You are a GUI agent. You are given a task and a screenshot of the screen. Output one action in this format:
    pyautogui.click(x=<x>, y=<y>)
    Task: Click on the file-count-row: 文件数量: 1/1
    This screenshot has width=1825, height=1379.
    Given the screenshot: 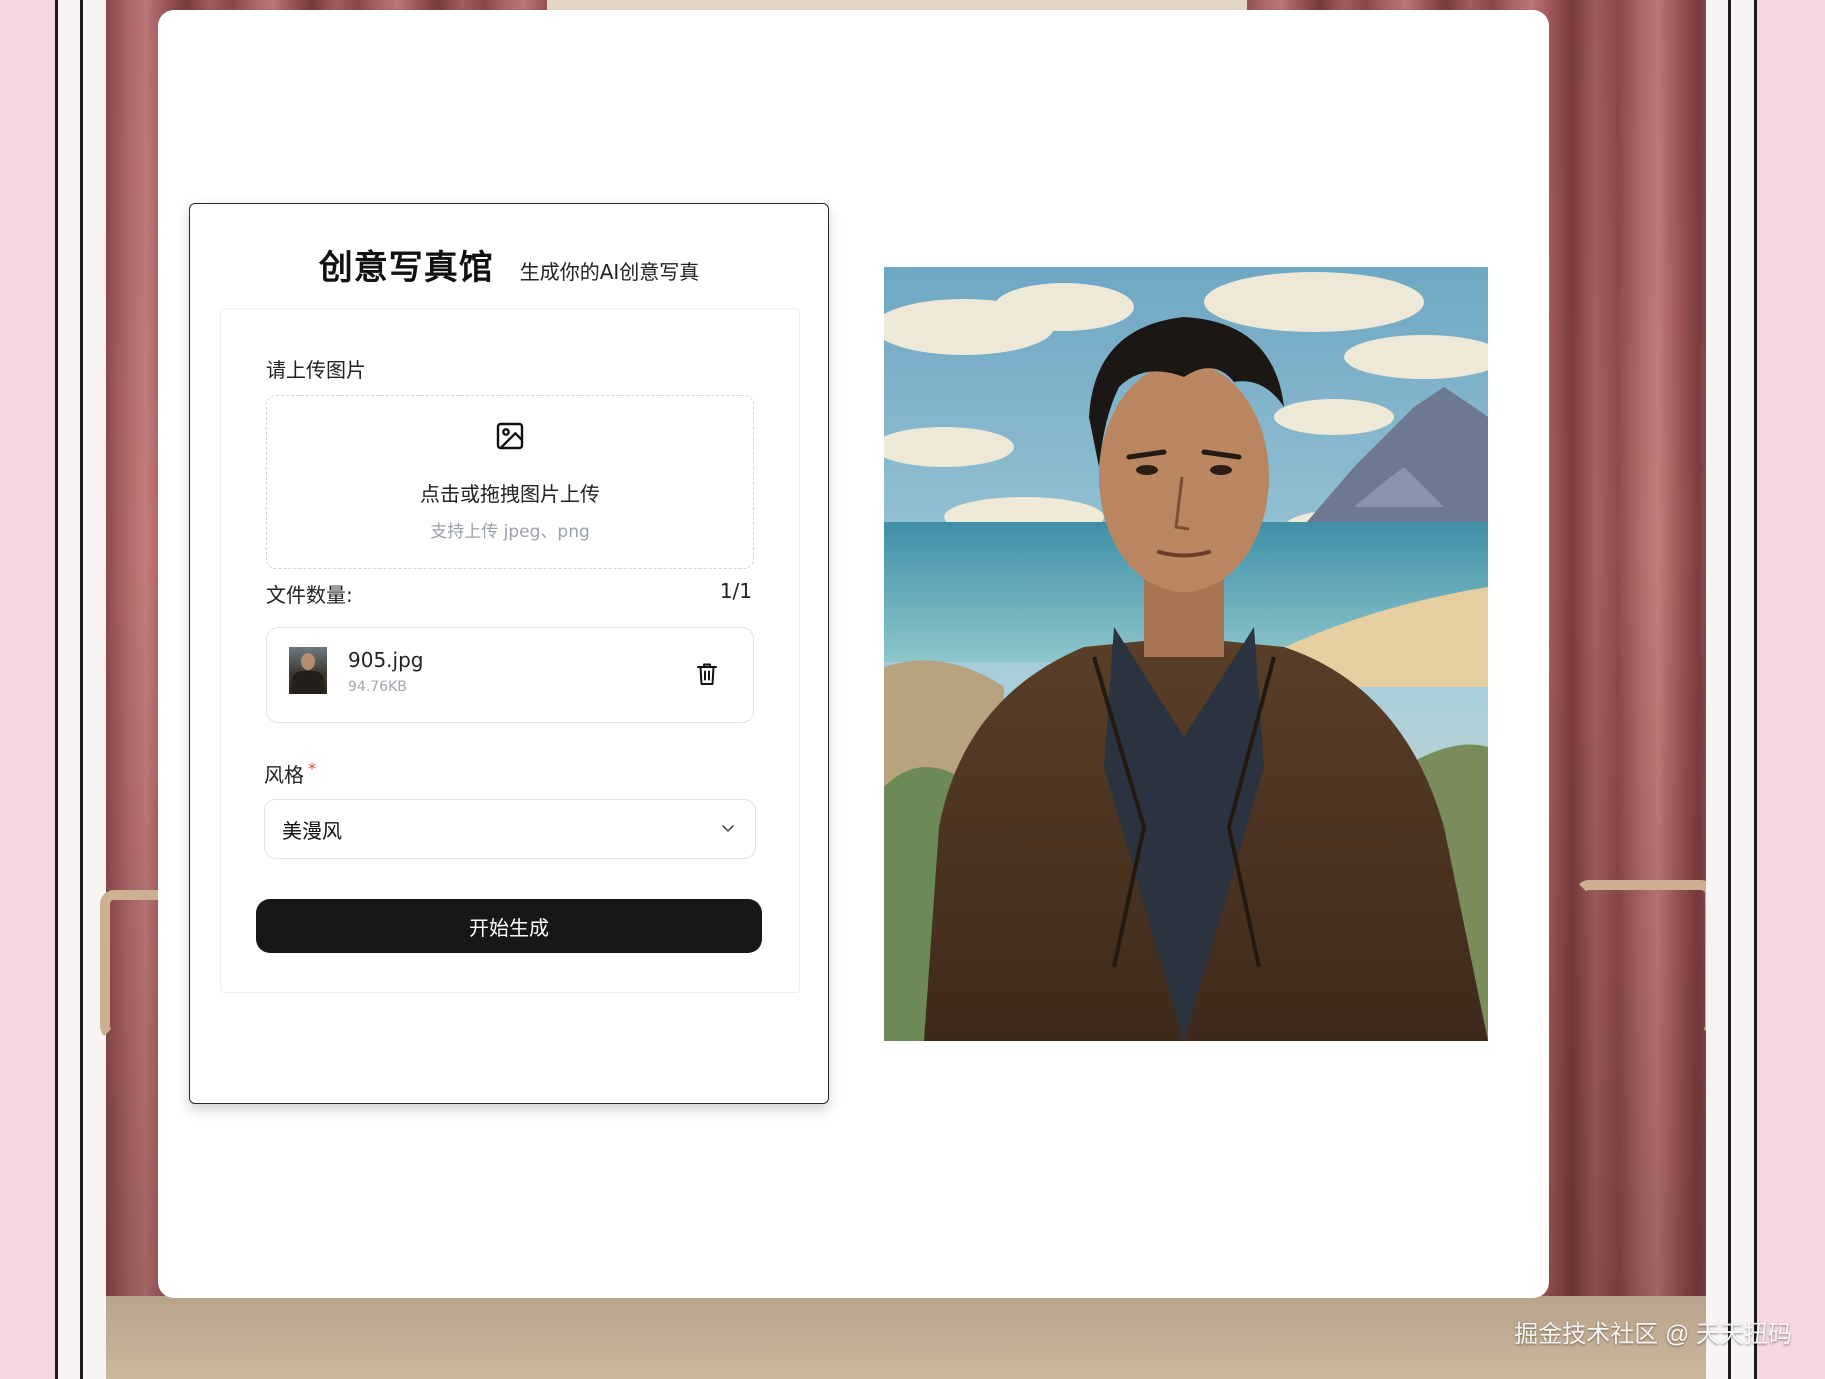 What is the action you would take?
    pyautogui.click(x=509, y=593)
    